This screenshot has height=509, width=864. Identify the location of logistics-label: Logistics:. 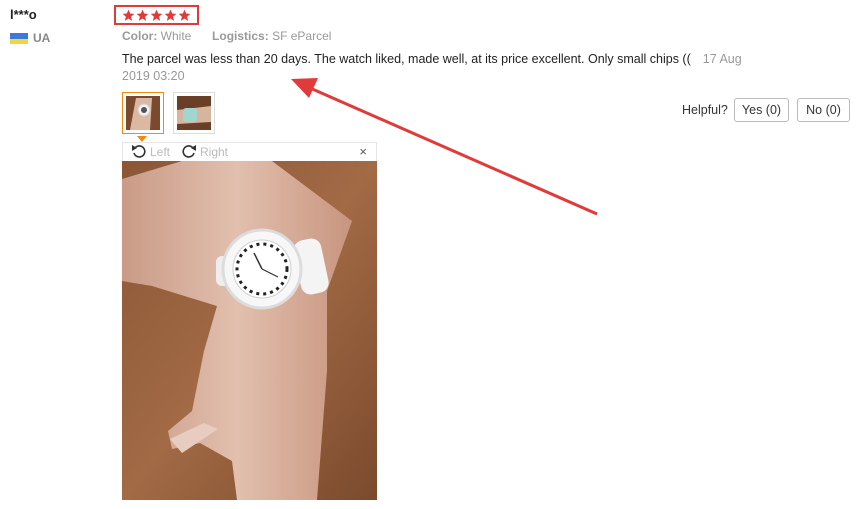
(240, 36).